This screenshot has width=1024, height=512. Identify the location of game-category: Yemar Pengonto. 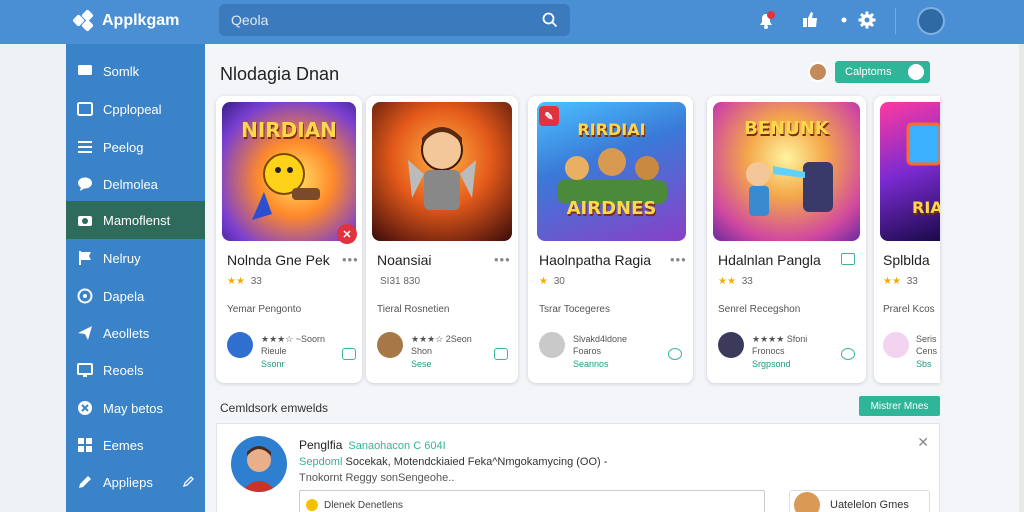
(264, 309).